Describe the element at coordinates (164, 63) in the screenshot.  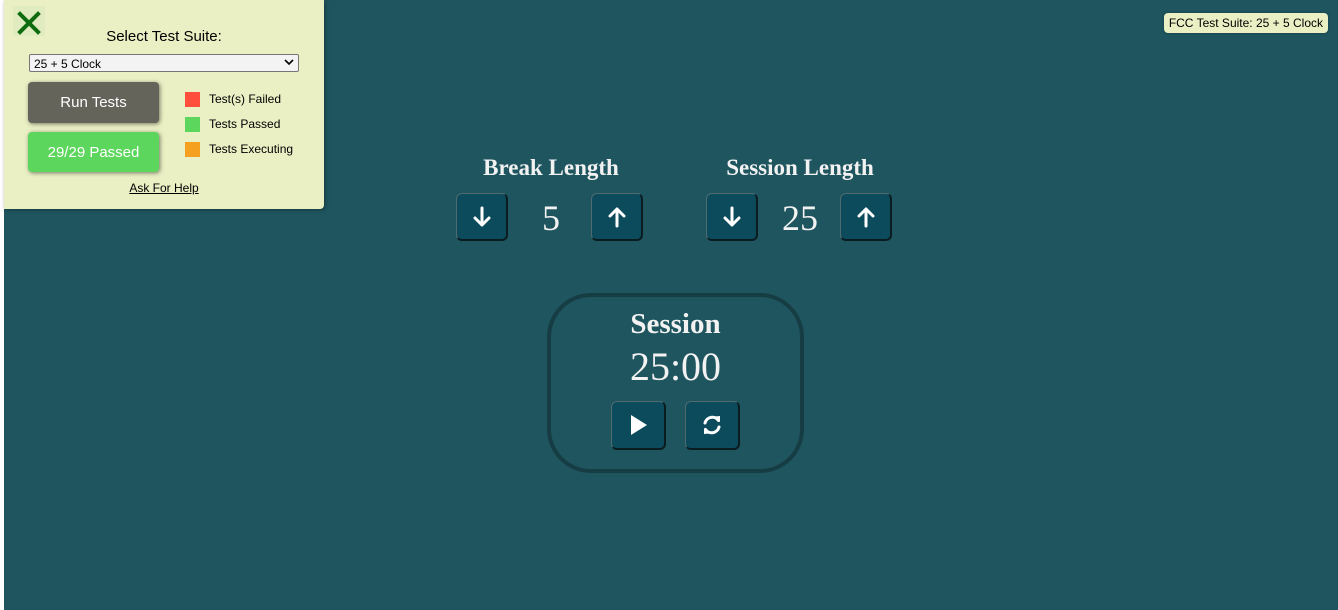
I see `suite-select: 25 + 5 Clock` at that location.